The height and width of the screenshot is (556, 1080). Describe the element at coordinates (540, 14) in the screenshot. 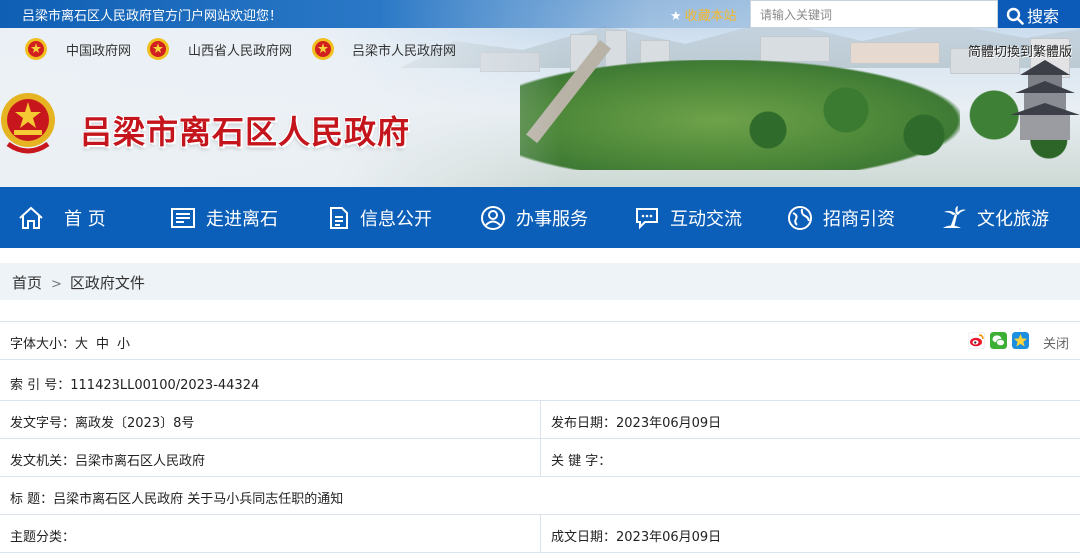

I see `top-bar: 吕梁市离石区人民政府官方门户网站欢迎您！ ★ 收藏本站 请输入关键词 搜索` at that location.